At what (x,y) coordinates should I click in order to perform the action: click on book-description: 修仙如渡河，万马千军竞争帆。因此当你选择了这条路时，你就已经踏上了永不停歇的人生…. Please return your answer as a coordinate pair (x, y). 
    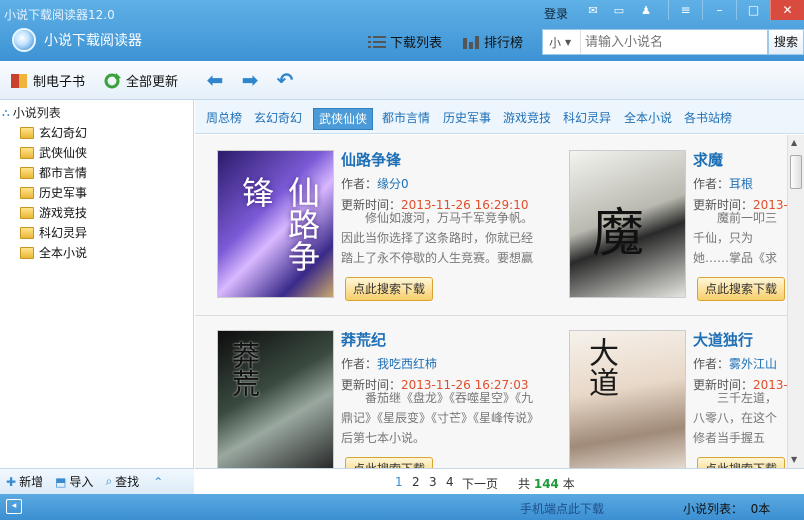
    Looking at the image, I should click on (437, 238).